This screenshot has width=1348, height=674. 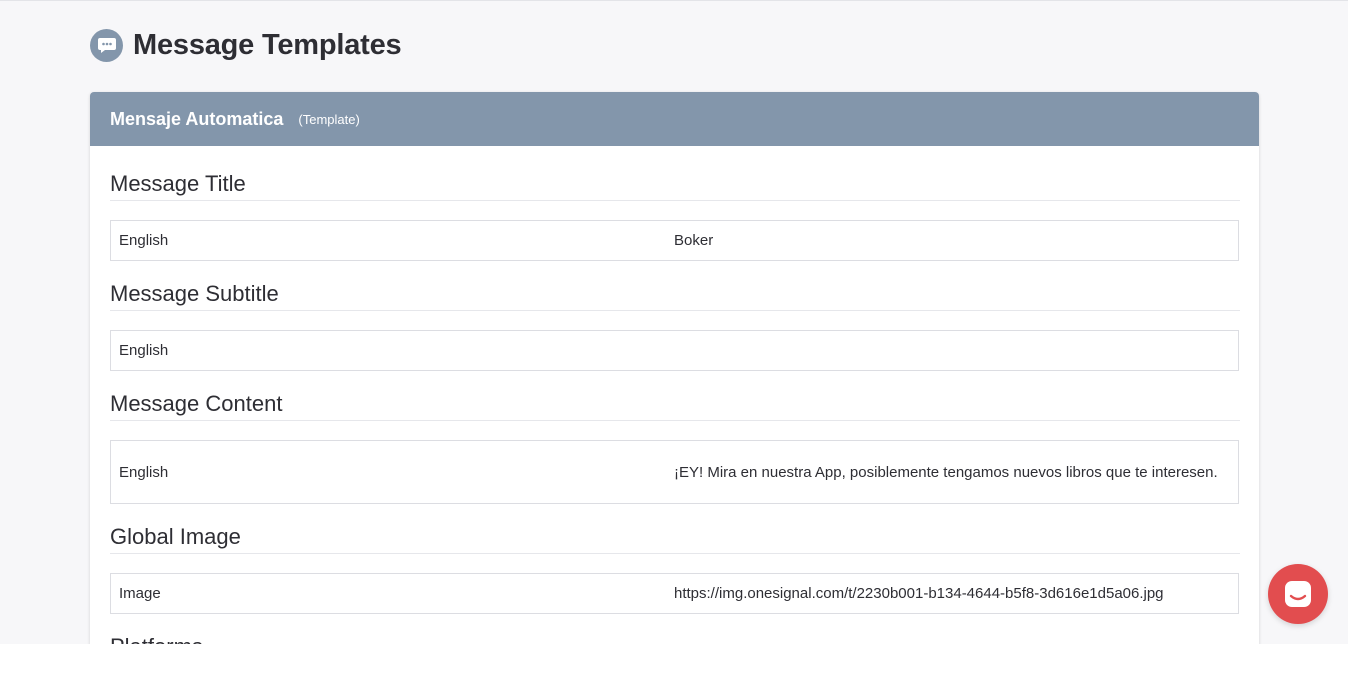 What do you see at coordinates (675, 184) in the screenshot?
I see `section-title: Message Title` at bounding box center [675, 184].